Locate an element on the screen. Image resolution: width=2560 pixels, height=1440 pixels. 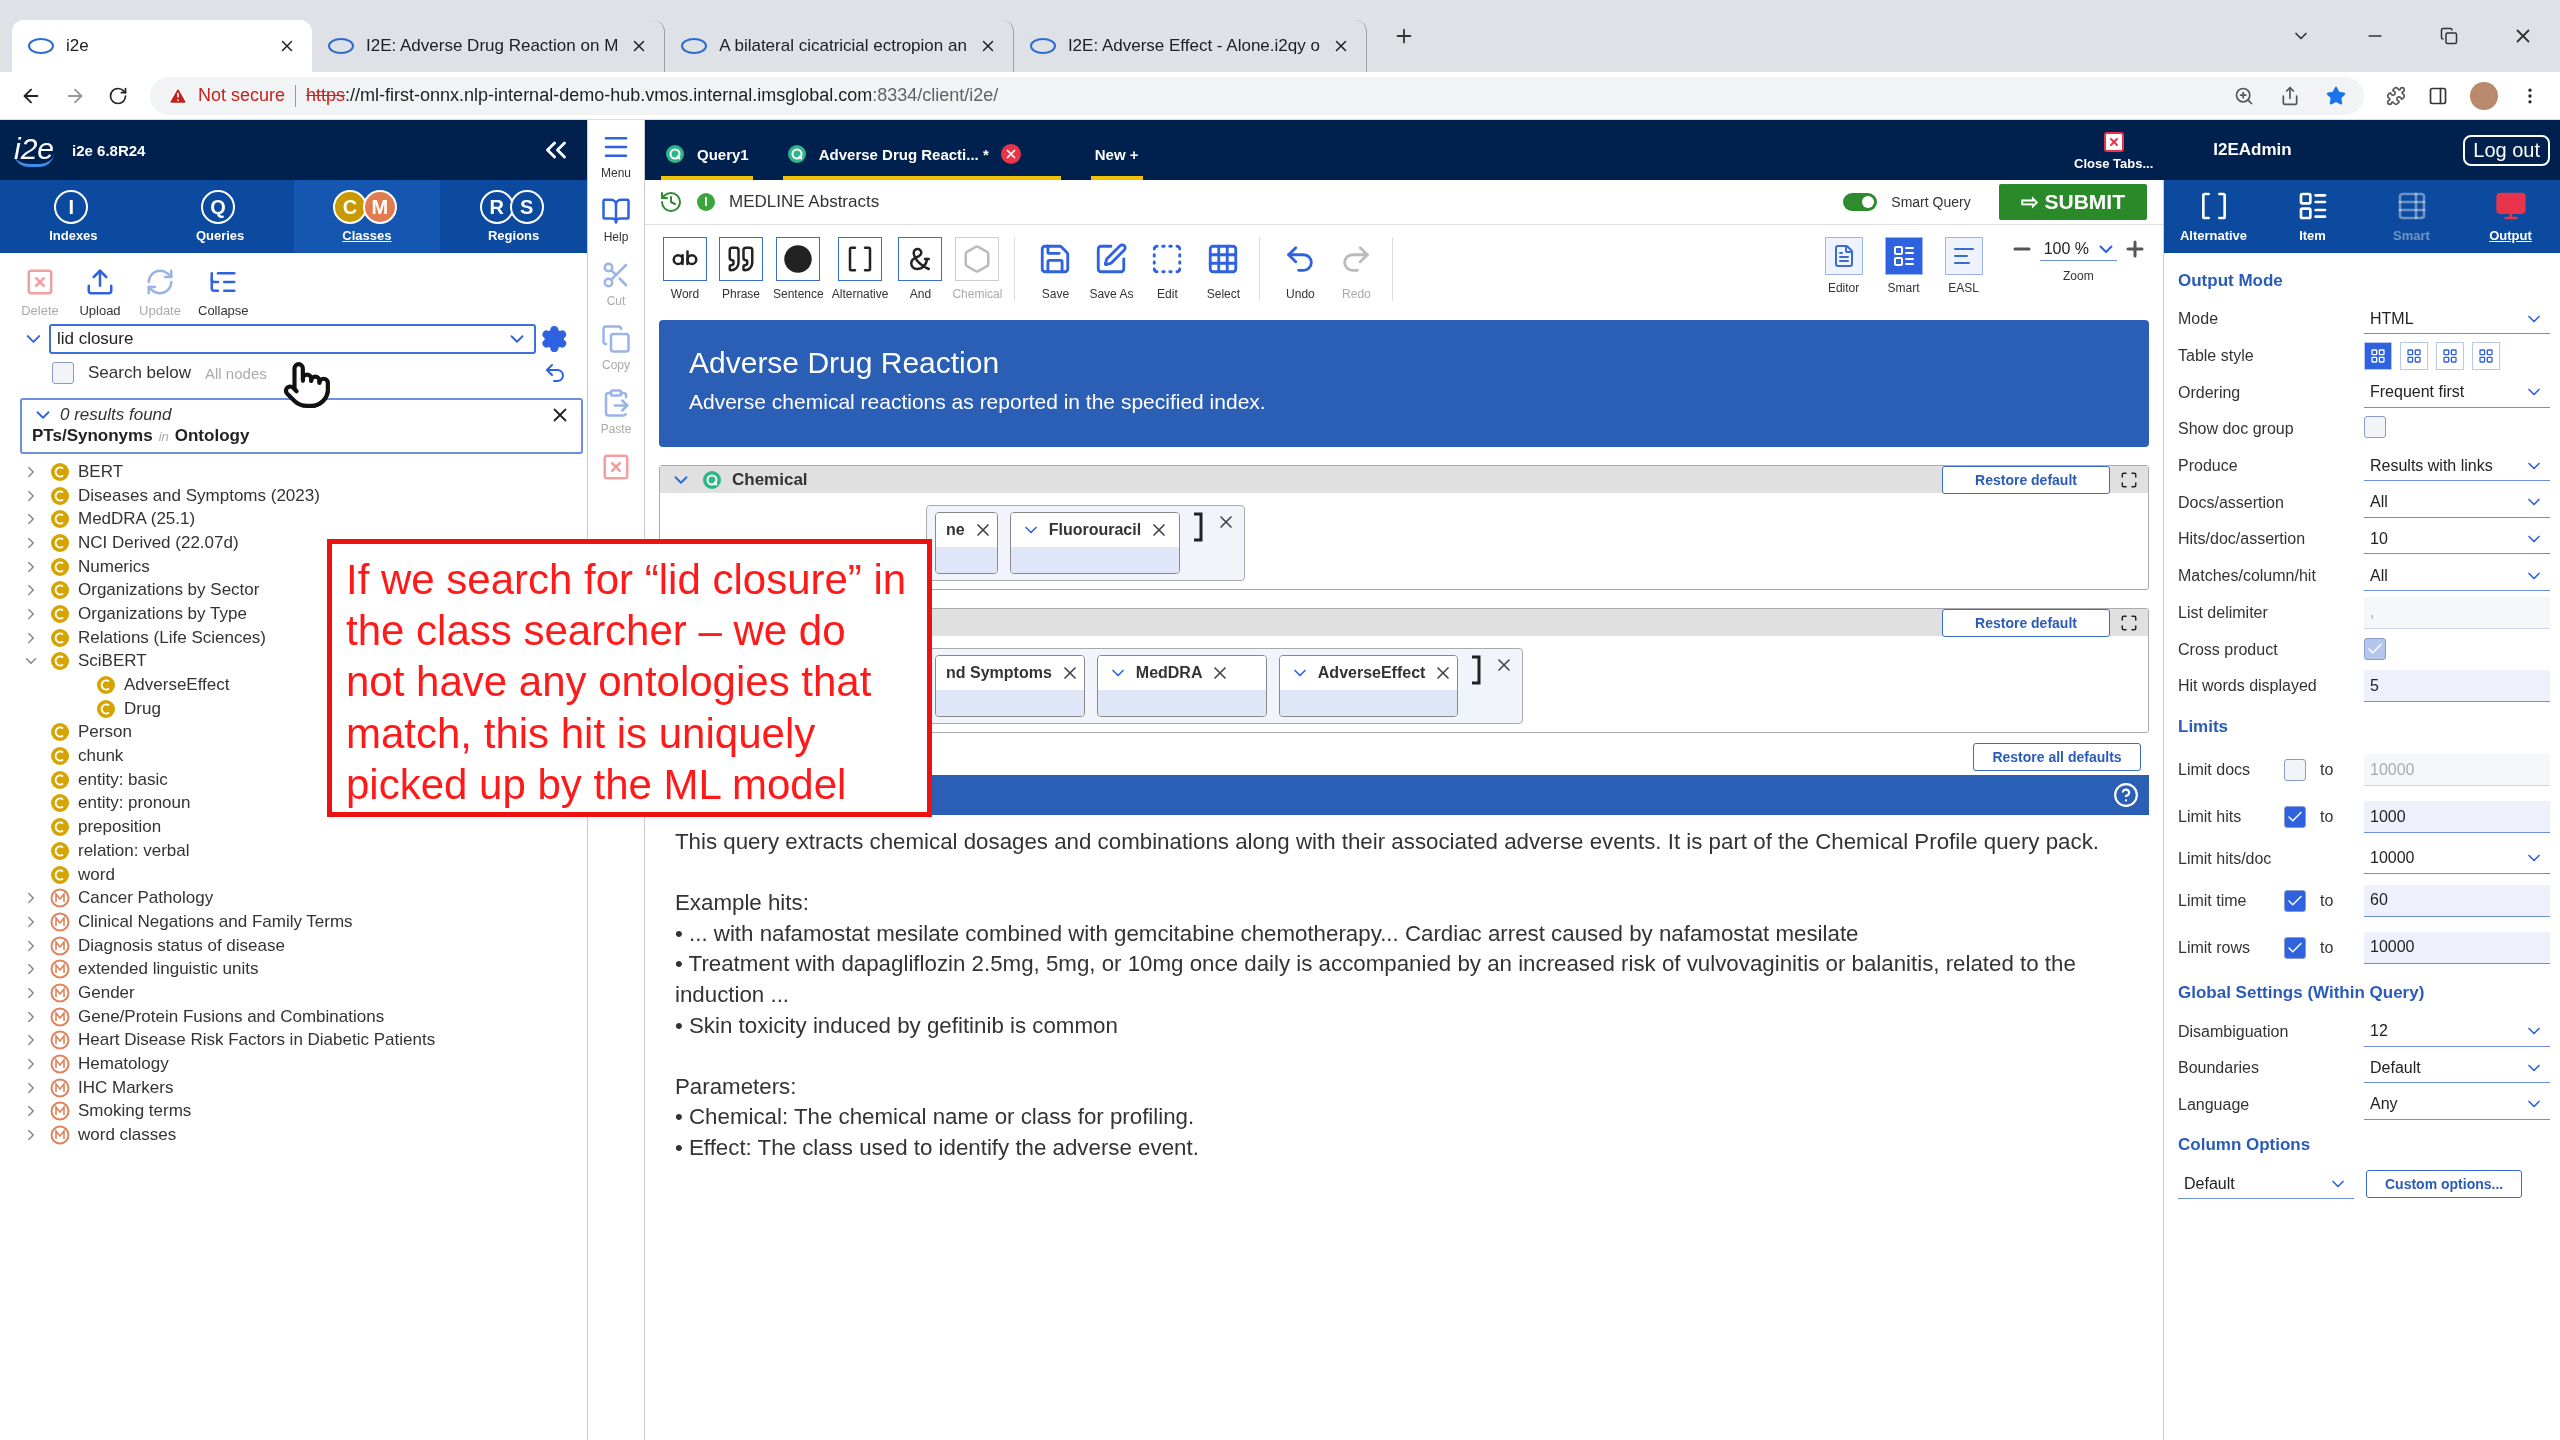
puzzle-icon is located at coordinates (2396, 95).